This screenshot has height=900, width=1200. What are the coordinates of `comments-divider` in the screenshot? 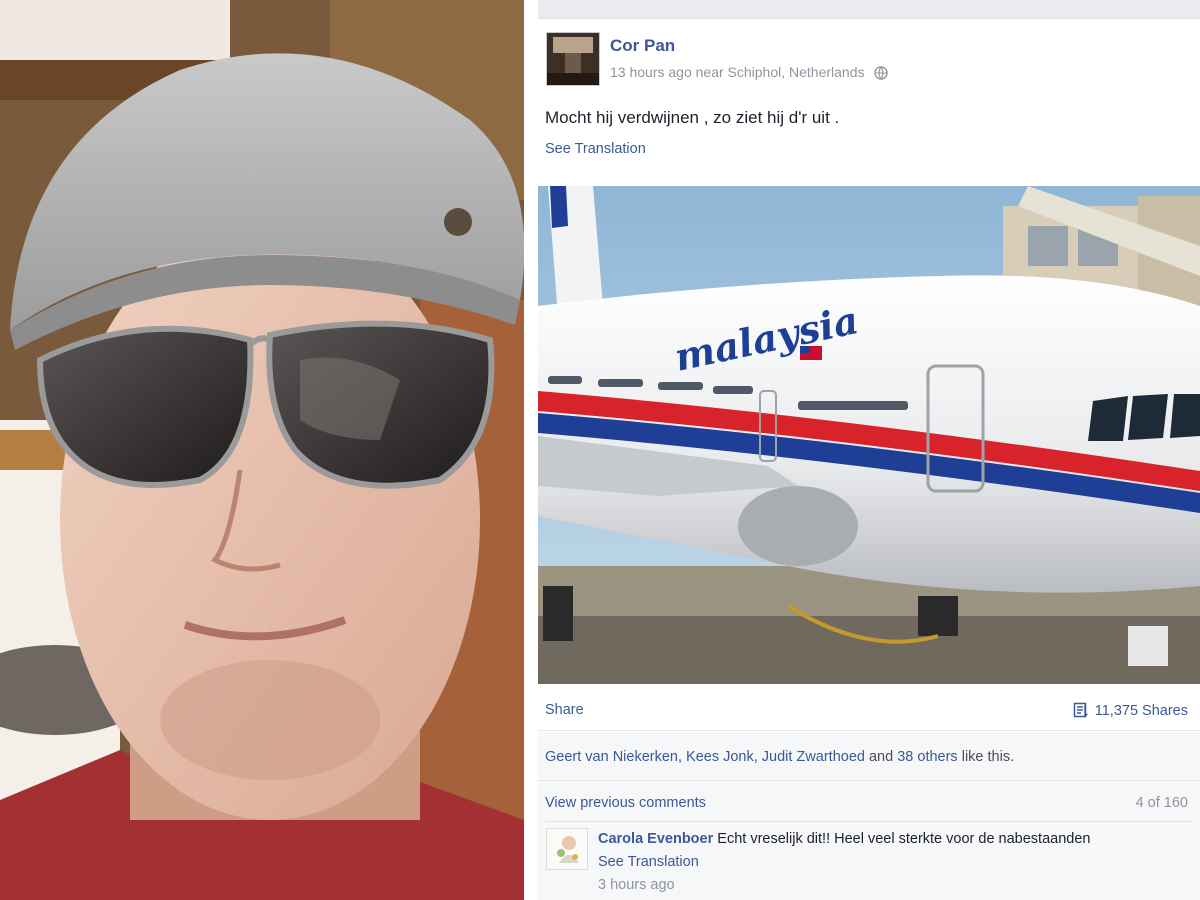 It's located at (869, 821).